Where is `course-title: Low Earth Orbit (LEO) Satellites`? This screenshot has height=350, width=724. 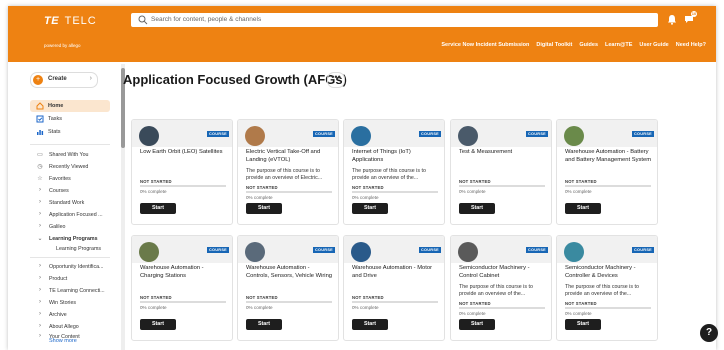 course-title: Low Earth Orbit (LEO) Satellites is located at coordinates (184, 153).